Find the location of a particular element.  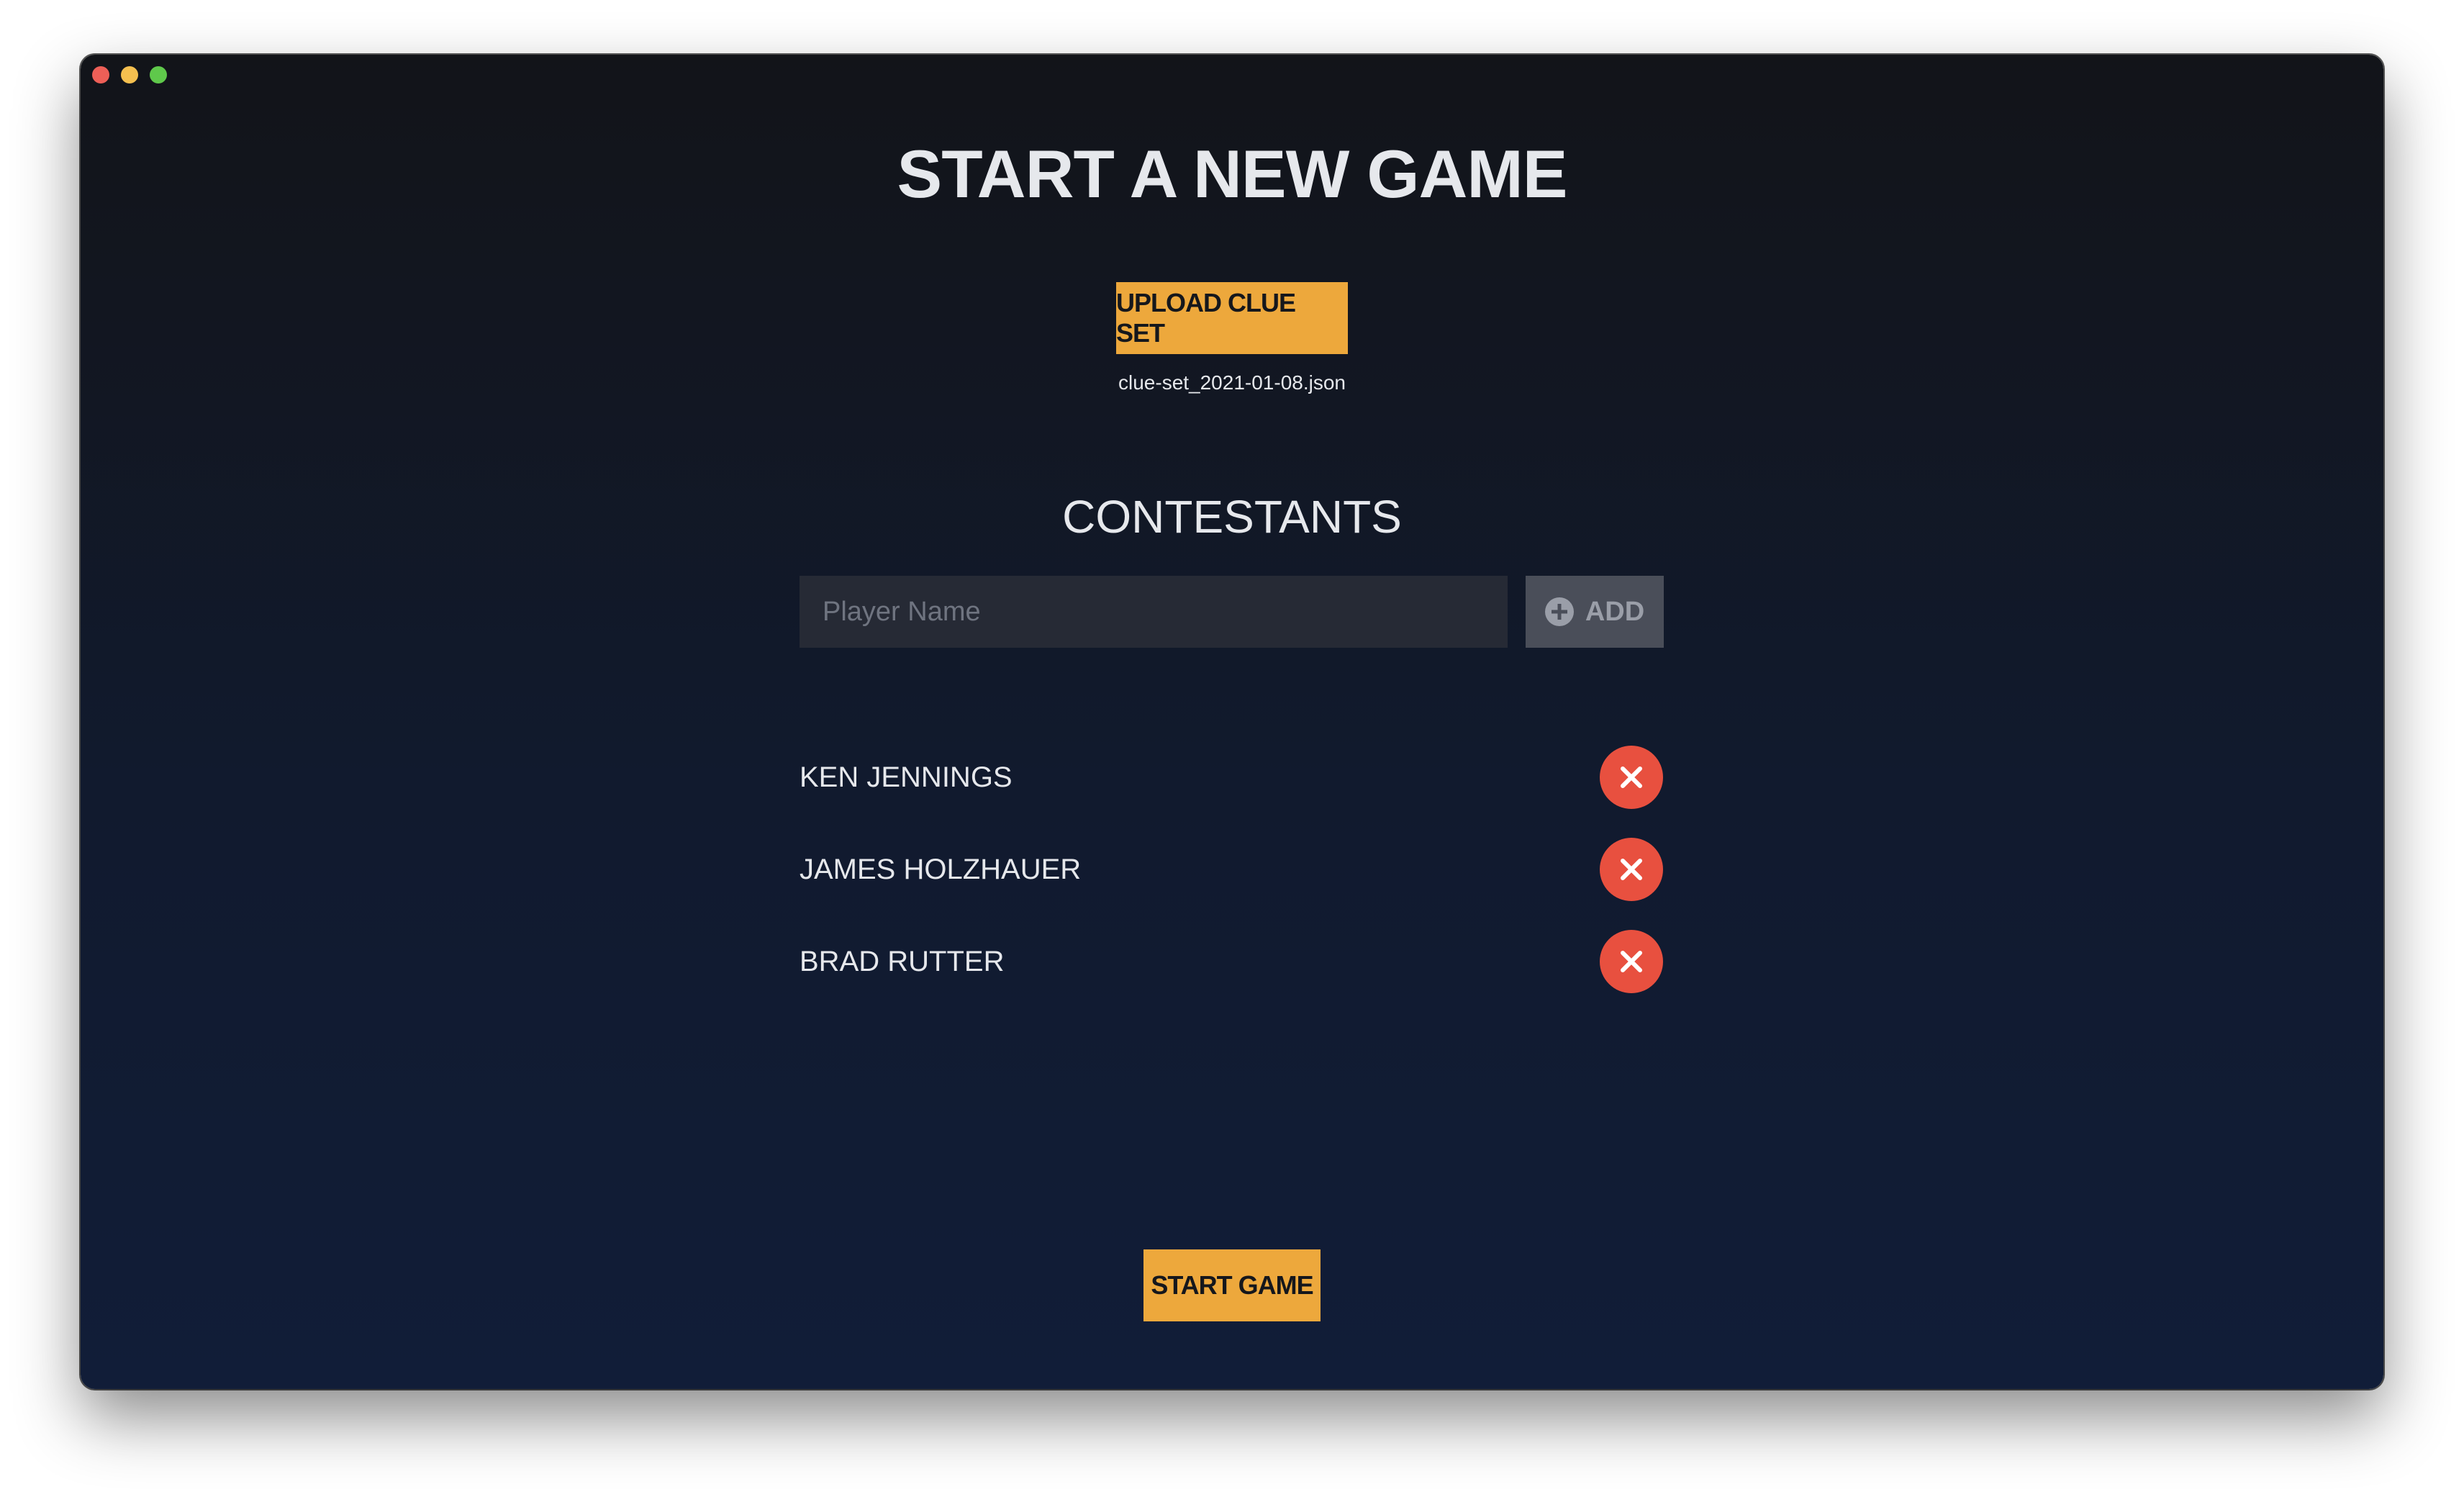

contestant-name: BRAD RUTTER is located at coordinates (902, 961).